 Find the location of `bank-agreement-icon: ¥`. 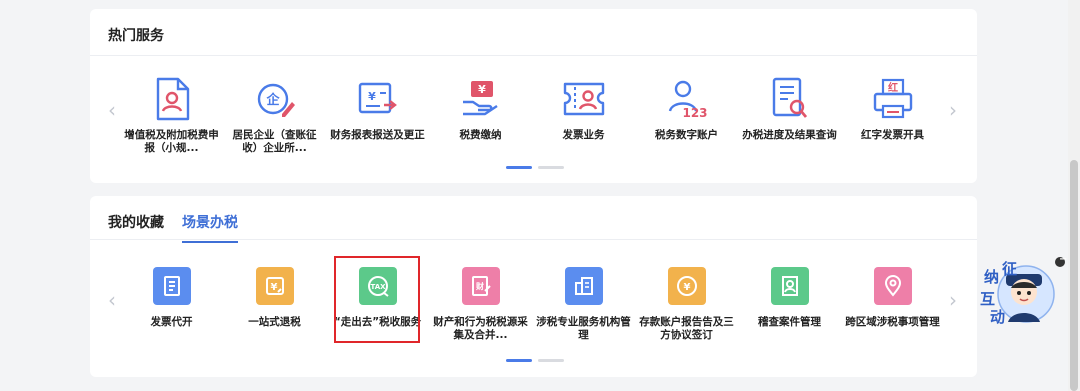

bank-agreement-icon: ¥ is located at coordinates (687, 286).